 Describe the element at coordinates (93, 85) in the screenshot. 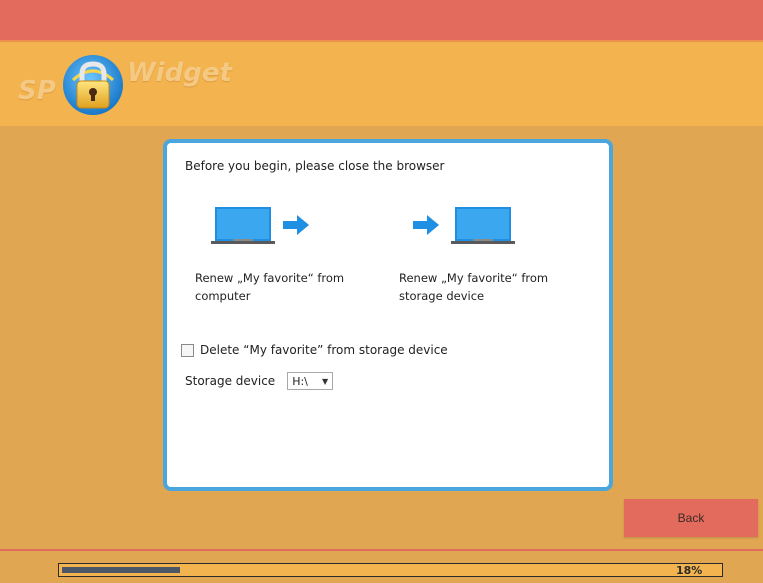

I see `lock-icon` at that location.